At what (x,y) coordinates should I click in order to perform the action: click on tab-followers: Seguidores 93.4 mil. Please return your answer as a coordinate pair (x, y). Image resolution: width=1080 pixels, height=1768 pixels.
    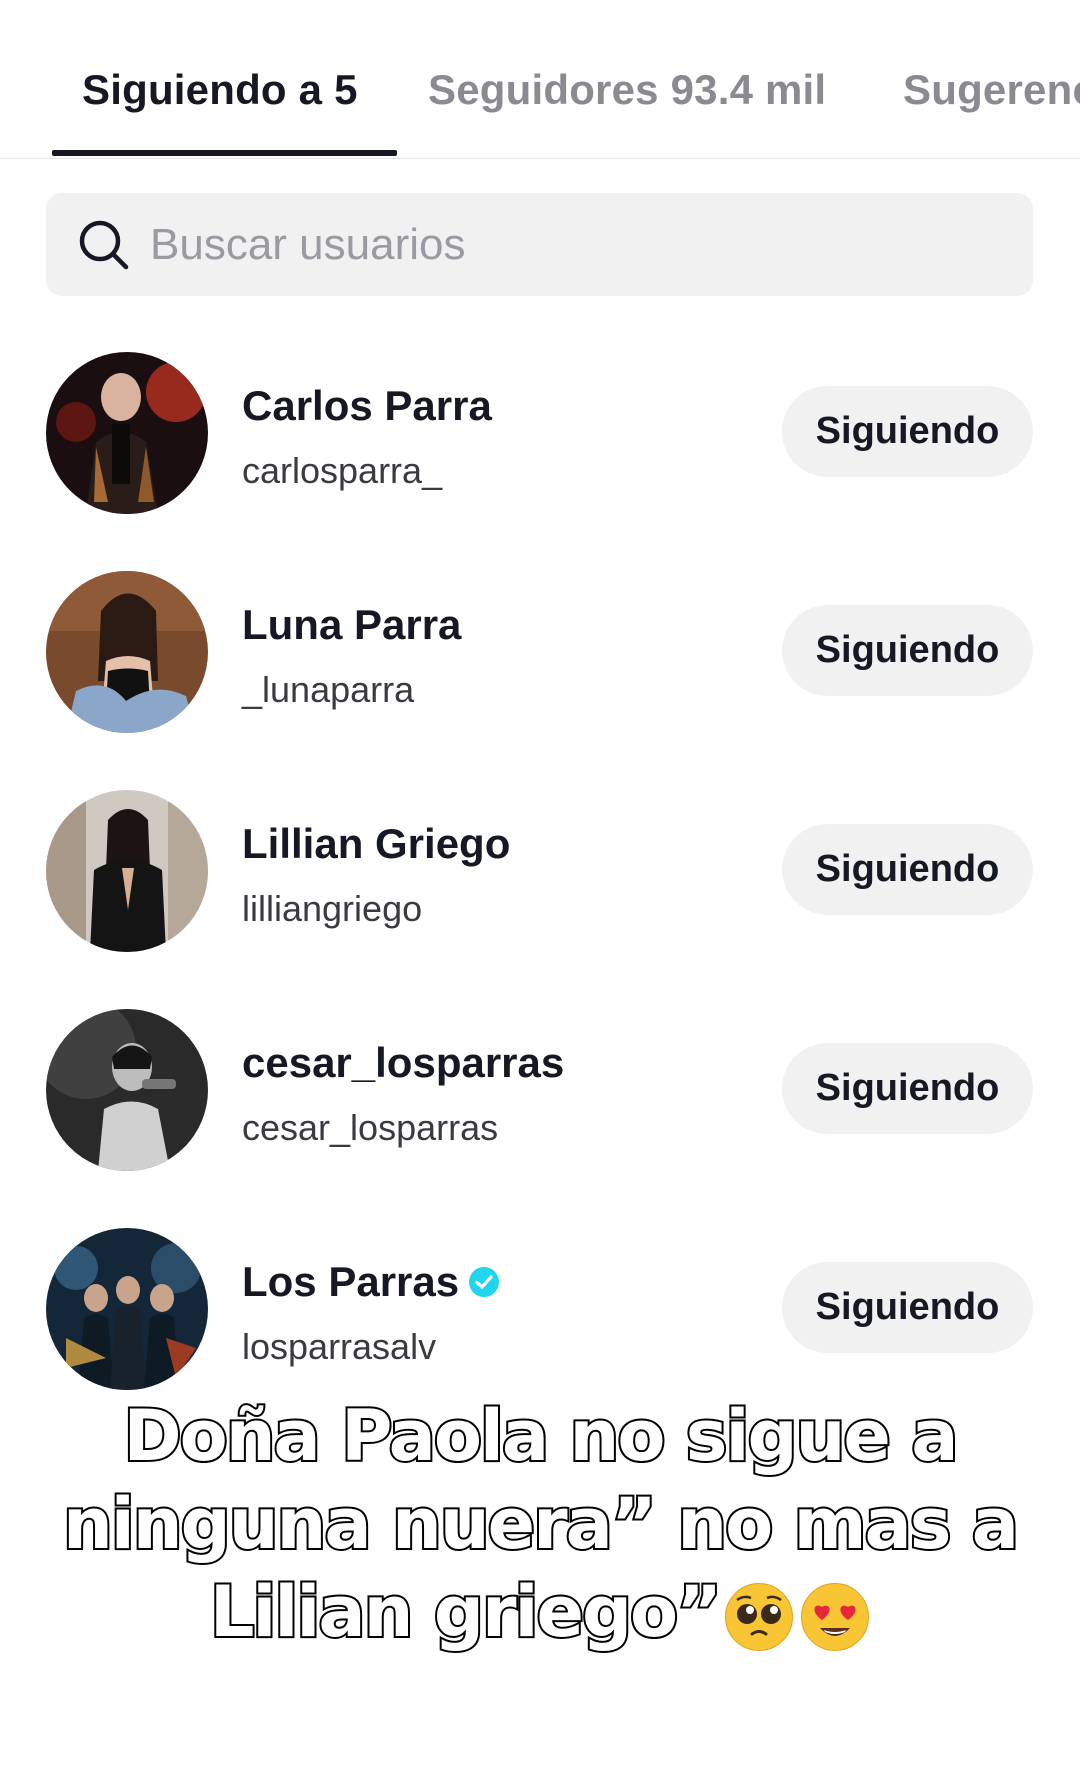
    Looking at the image, I should click on (627, 90).